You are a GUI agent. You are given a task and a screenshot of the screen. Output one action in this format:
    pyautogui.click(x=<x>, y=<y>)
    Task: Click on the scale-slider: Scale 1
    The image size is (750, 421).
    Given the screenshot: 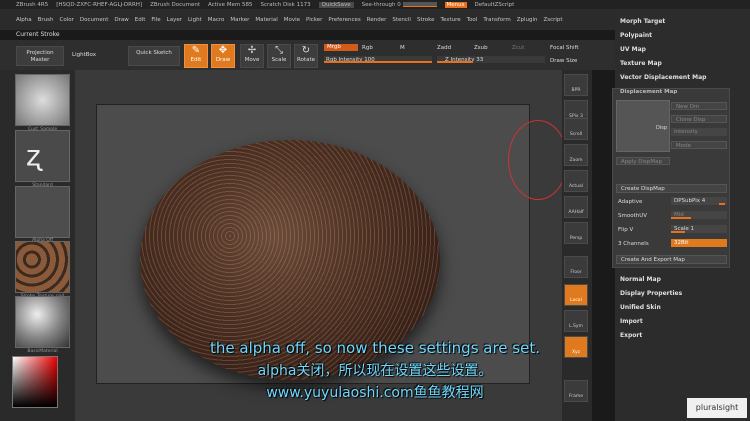 What is the action you would take?
    pyautogui.click(x=699, y=229)
    